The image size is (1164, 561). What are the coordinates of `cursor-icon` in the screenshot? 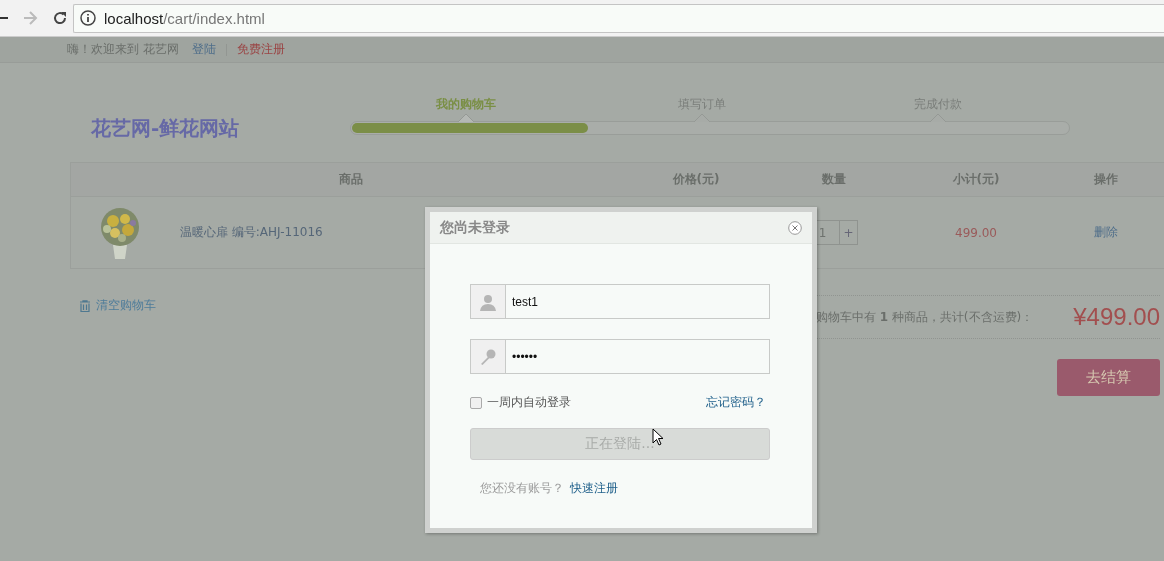 It's located at (658, 437).